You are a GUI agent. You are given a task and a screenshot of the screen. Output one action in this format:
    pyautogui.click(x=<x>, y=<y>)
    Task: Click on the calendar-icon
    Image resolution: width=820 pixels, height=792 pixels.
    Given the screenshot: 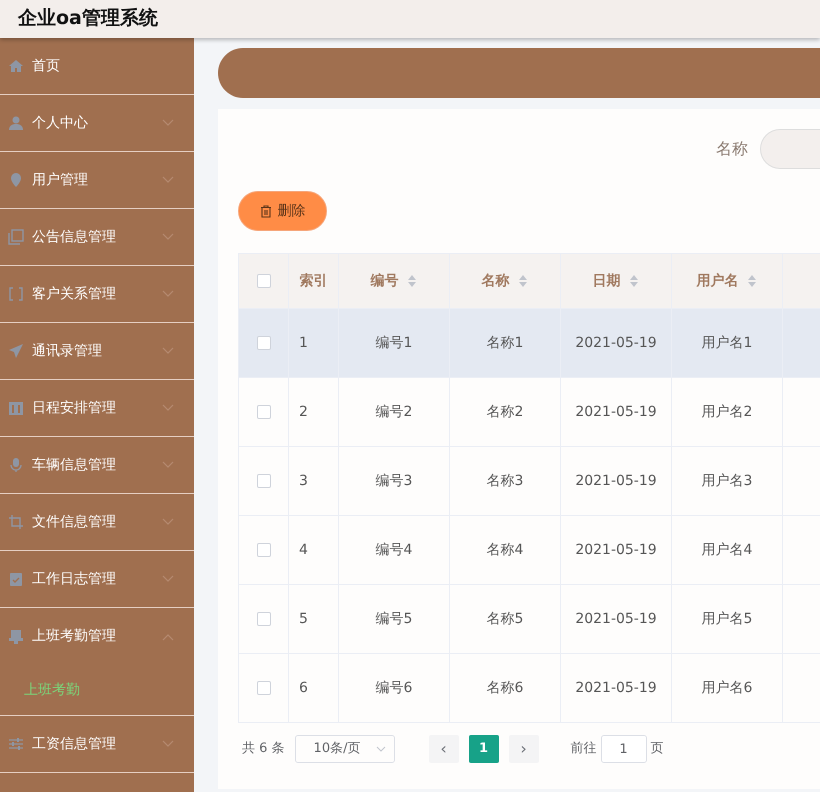 What is the action you would take?
    pyautogui.click(x=16, y=408)
    